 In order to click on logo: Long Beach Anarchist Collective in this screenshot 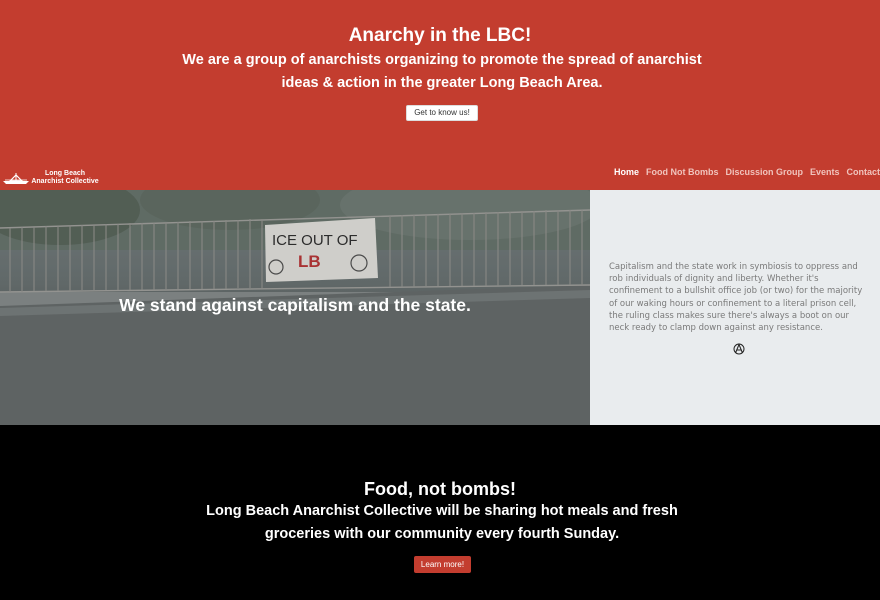, I will do `click(52, 178)`.